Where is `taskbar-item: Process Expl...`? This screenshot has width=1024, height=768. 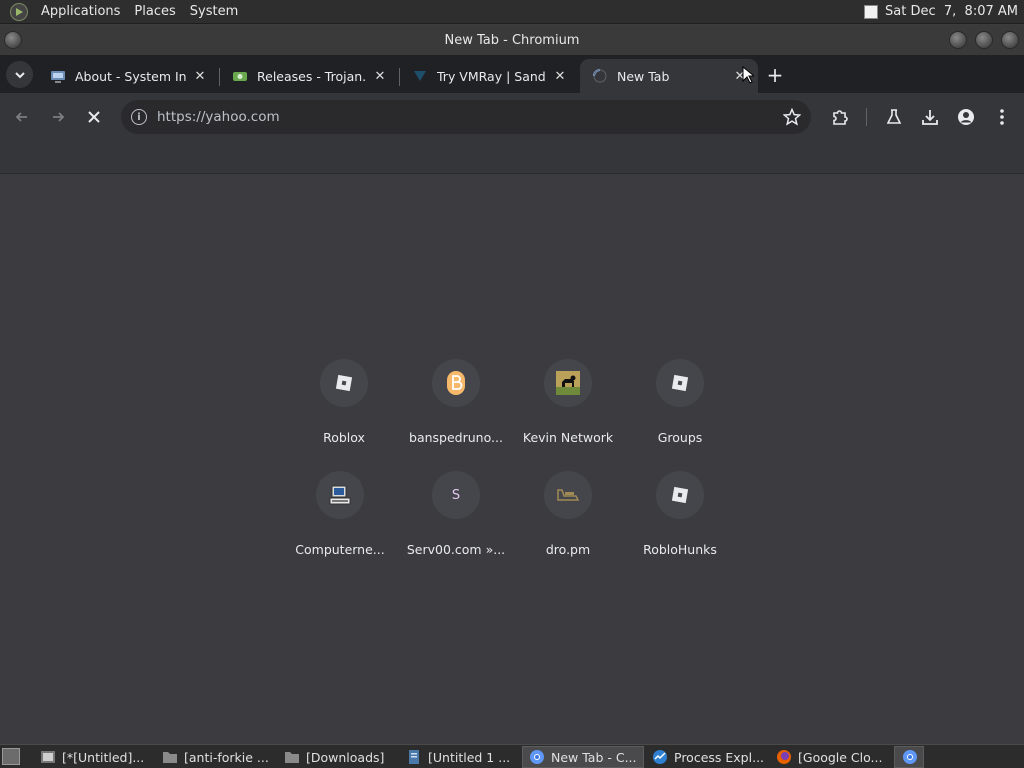
taskbar-item: Process Expl... is located at coordinates (707, 757).